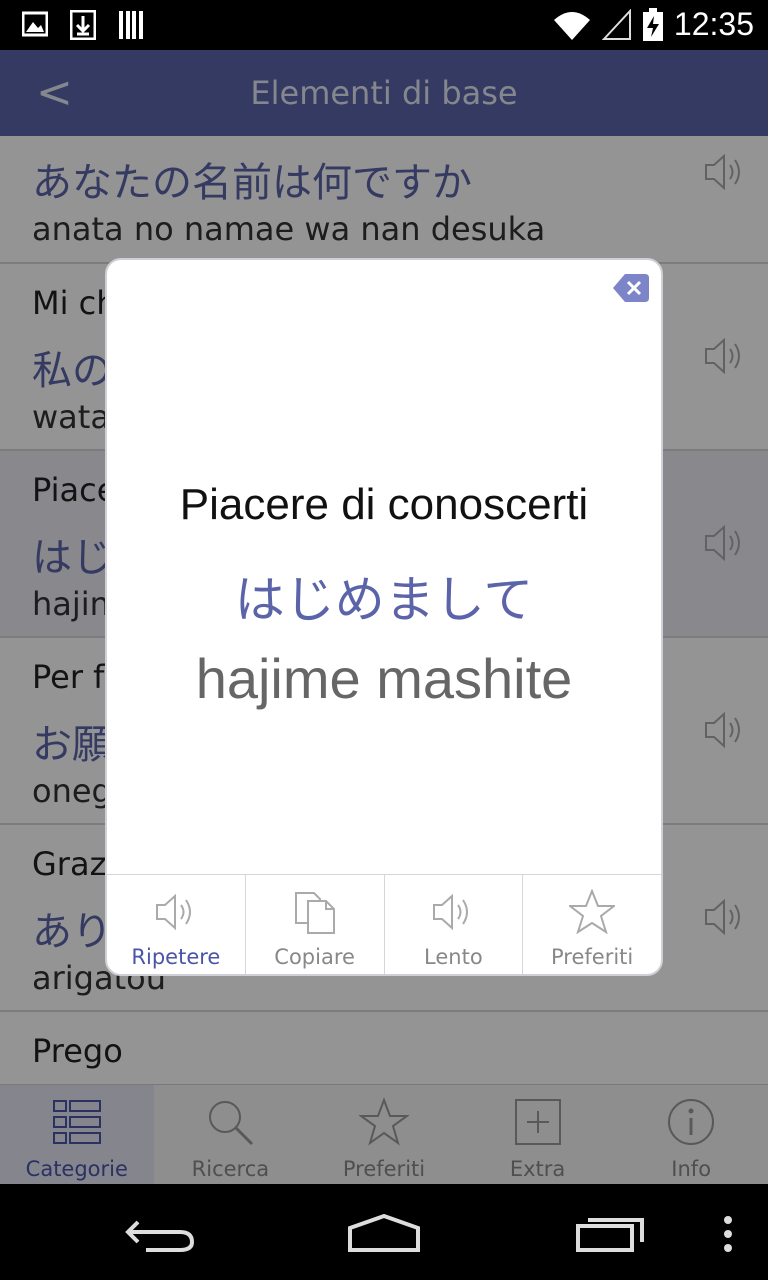 The height and width of the screenshot is (1280, 768). I want to click on speaker-icon, so click(173, 912).